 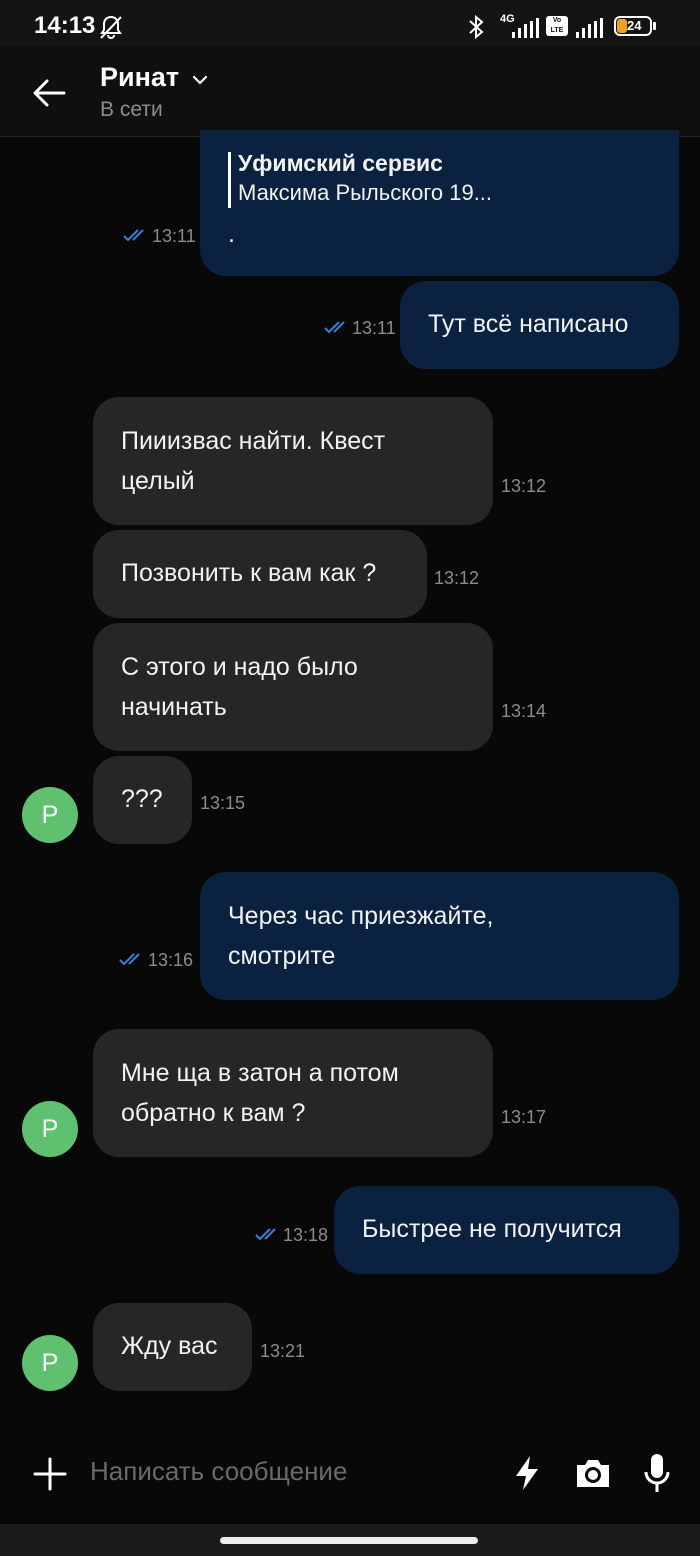 What do you see at coordinates (223, 803) in the screenshot?
I see `message-time: 13:15` at bounding box center [223, 803].